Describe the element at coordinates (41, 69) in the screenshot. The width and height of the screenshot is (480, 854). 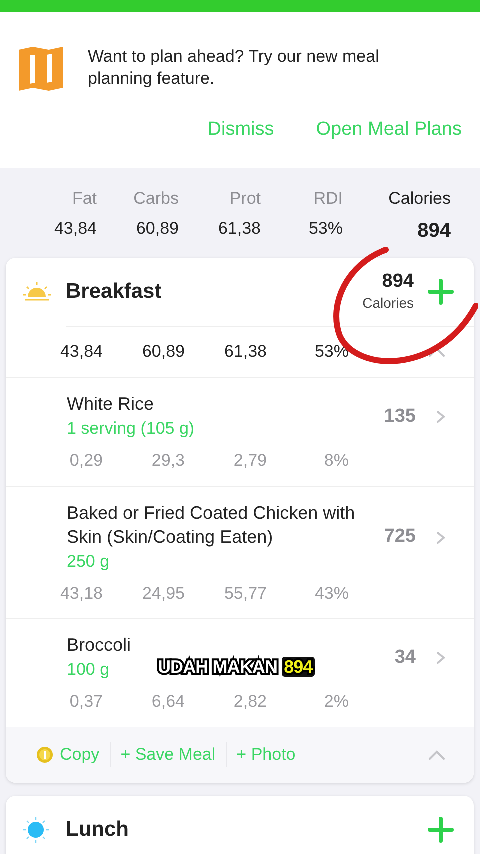
I see `map-icon` at that location.